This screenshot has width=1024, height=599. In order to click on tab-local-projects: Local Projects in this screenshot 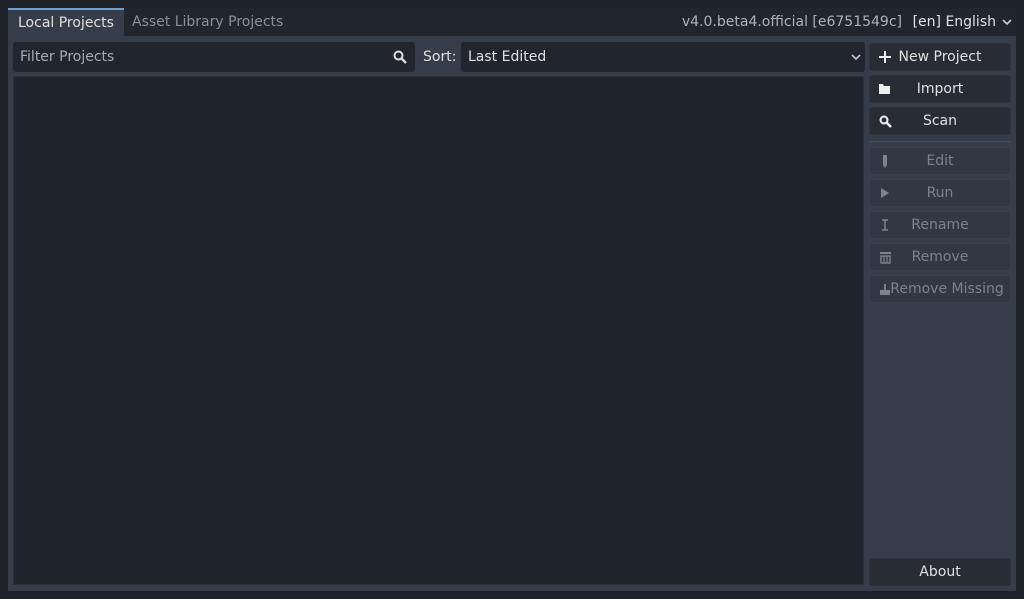, I will do `click(66, 22)`.